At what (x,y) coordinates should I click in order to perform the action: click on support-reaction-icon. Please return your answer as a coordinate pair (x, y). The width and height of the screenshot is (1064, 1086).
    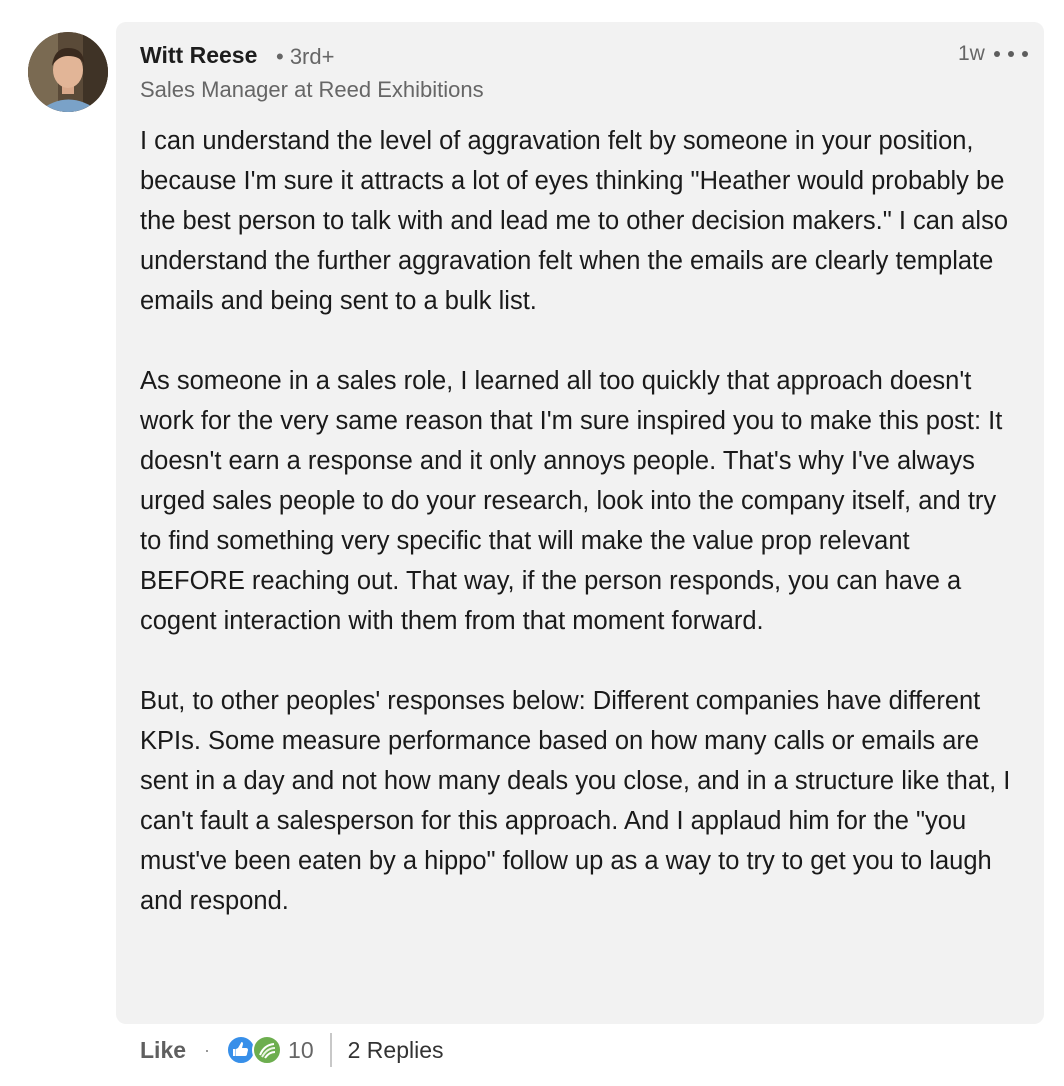
    Looking at the image, I should click on (267, 1050).